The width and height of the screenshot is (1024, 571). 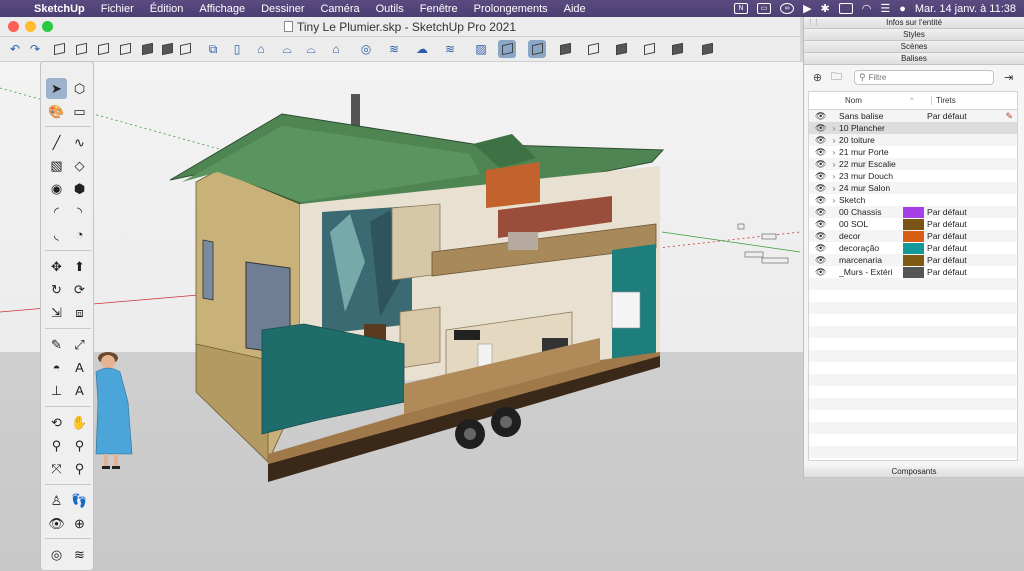 I want to click on sort-chevron-icon: ⌃, so click(x=920, y=101).